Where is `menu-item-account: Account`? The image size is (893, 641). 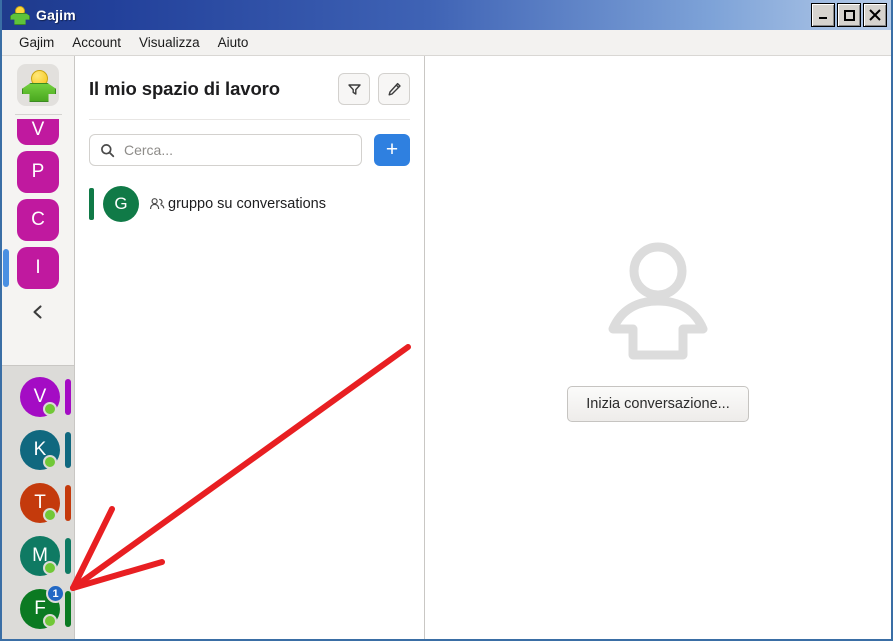
menu-item-account: Account is located at coordinates (96, 42).